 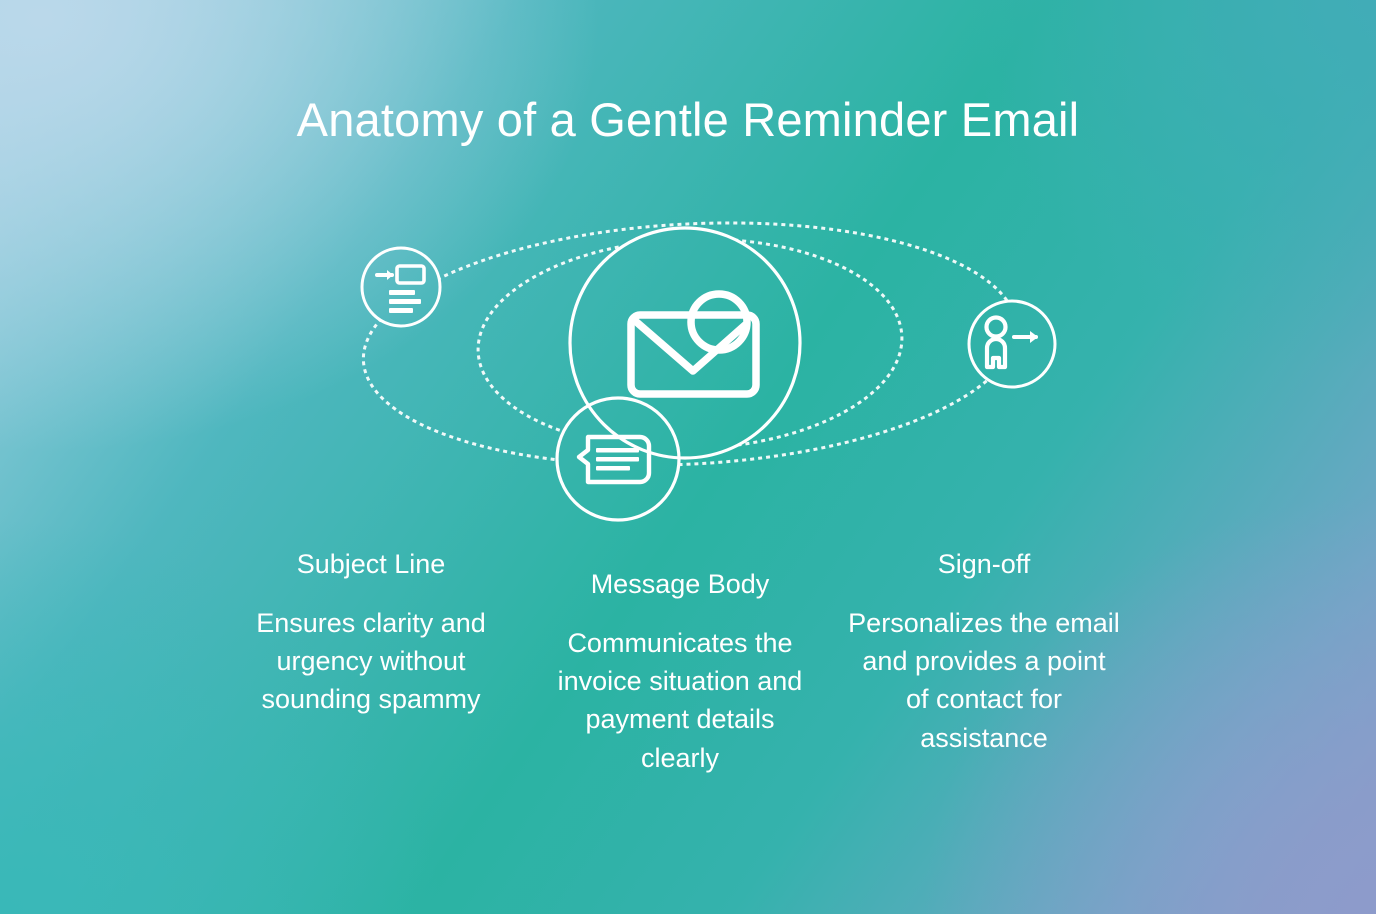 I want to click on person-exit-arrow-icon, so click(x=1011, y=342).